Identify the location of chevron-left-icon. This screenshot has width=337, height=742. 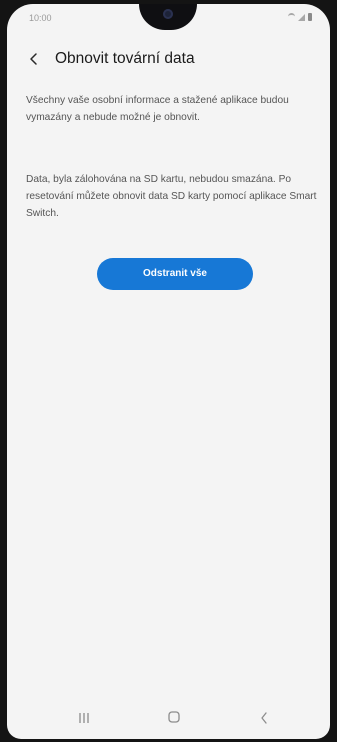
(34, 59).